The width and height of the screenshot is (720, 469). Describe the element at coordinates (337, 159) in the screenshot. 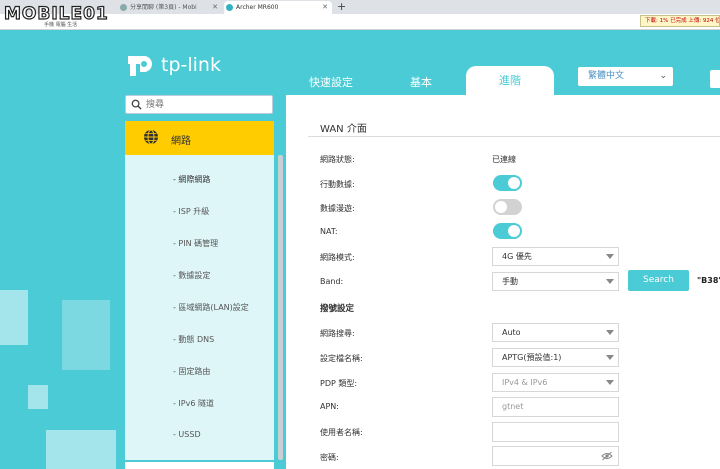

I see `network-status-label: 網路狀態:` at that location.